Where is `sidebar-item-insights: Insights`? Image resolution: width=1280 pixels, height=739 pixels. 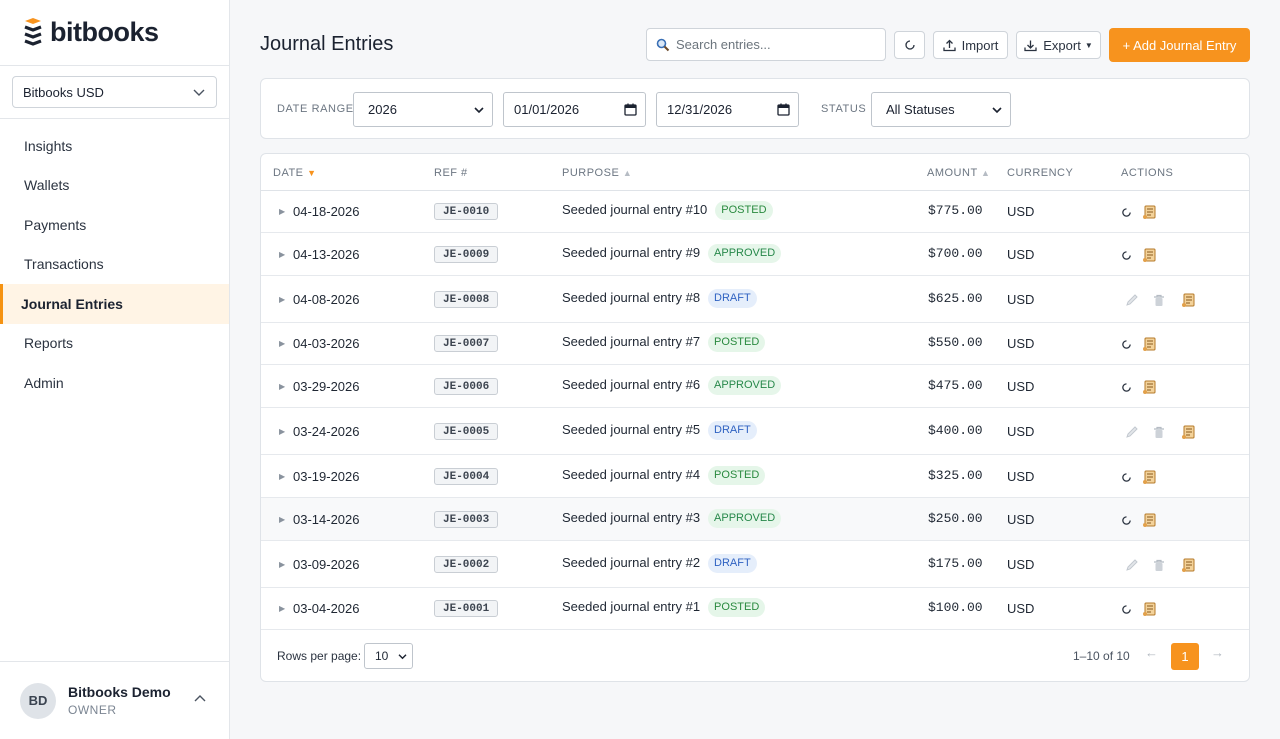
sidebar-item-insights: Insights is located at coordinates (114, 146).